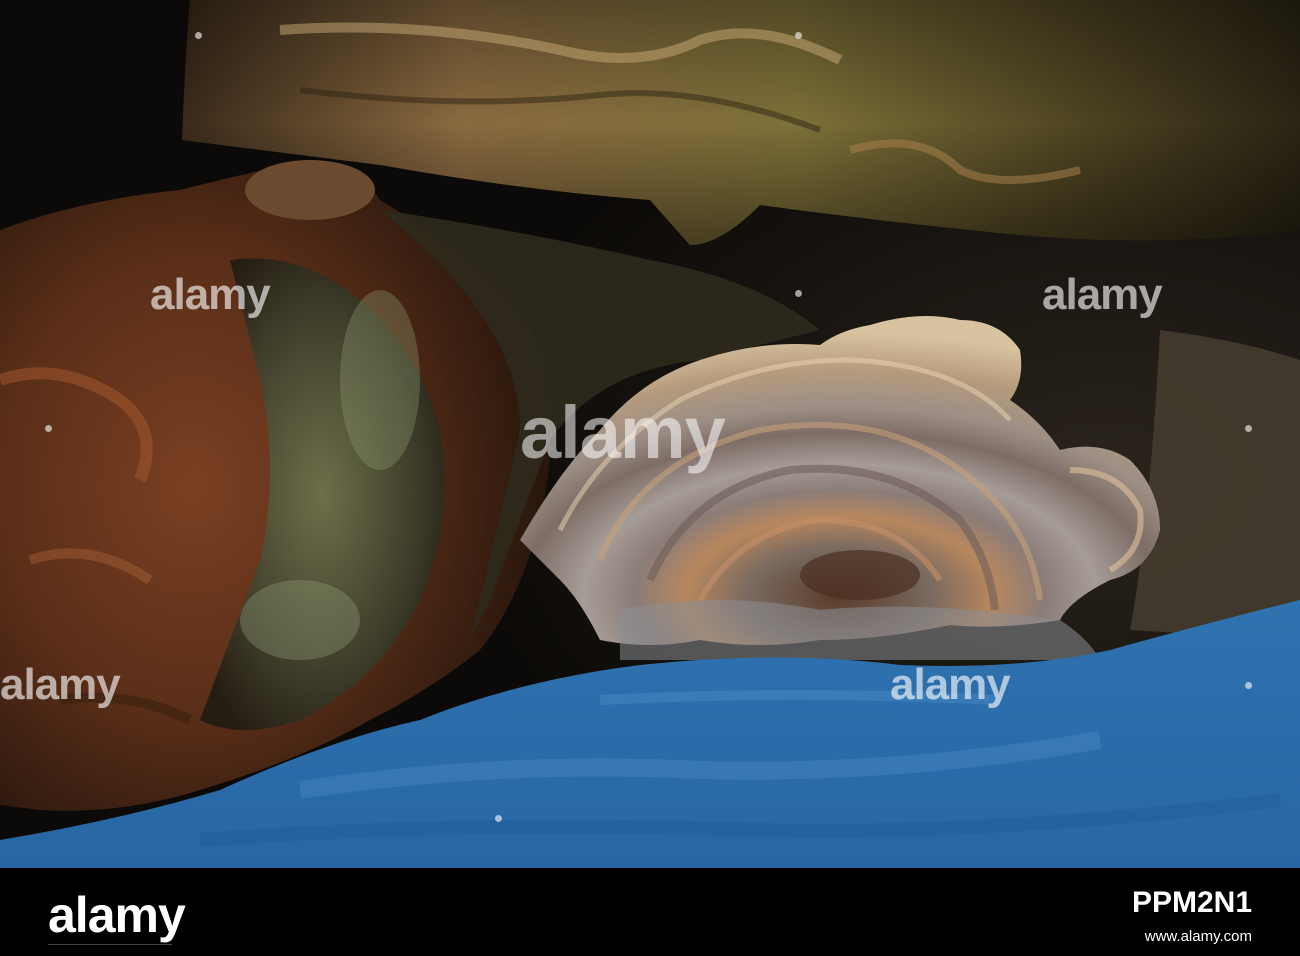 This screenshot has height=956, width=1300. I want to click on site-url: www.alamy.com, so click(1198, 936).